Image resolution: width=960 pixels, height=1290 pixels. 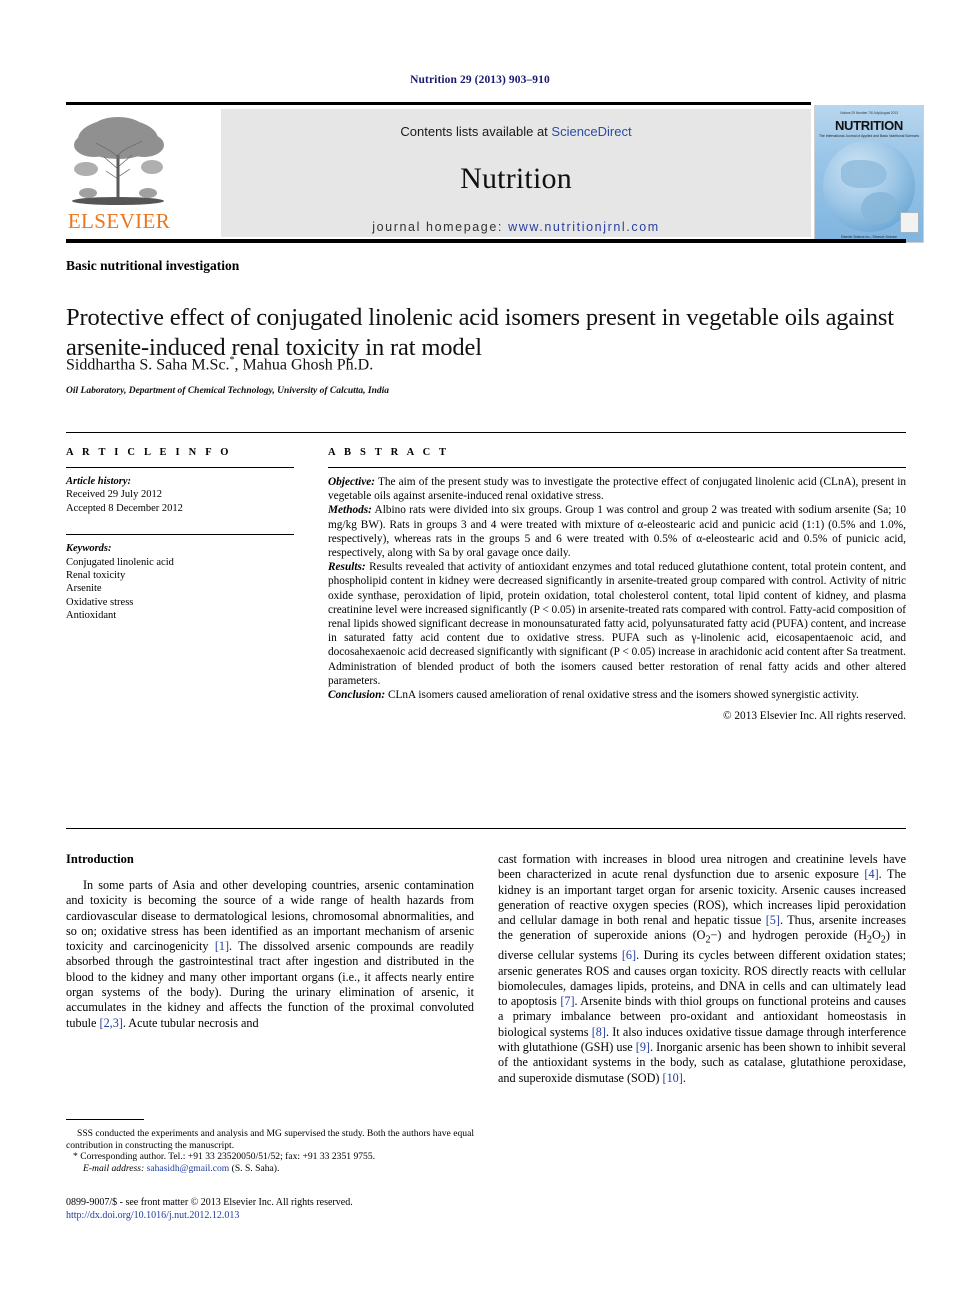 What do you see at coordinates (617, 467) in the screenshot?
I see `abstract-rule` at bounding box center [617, 467].